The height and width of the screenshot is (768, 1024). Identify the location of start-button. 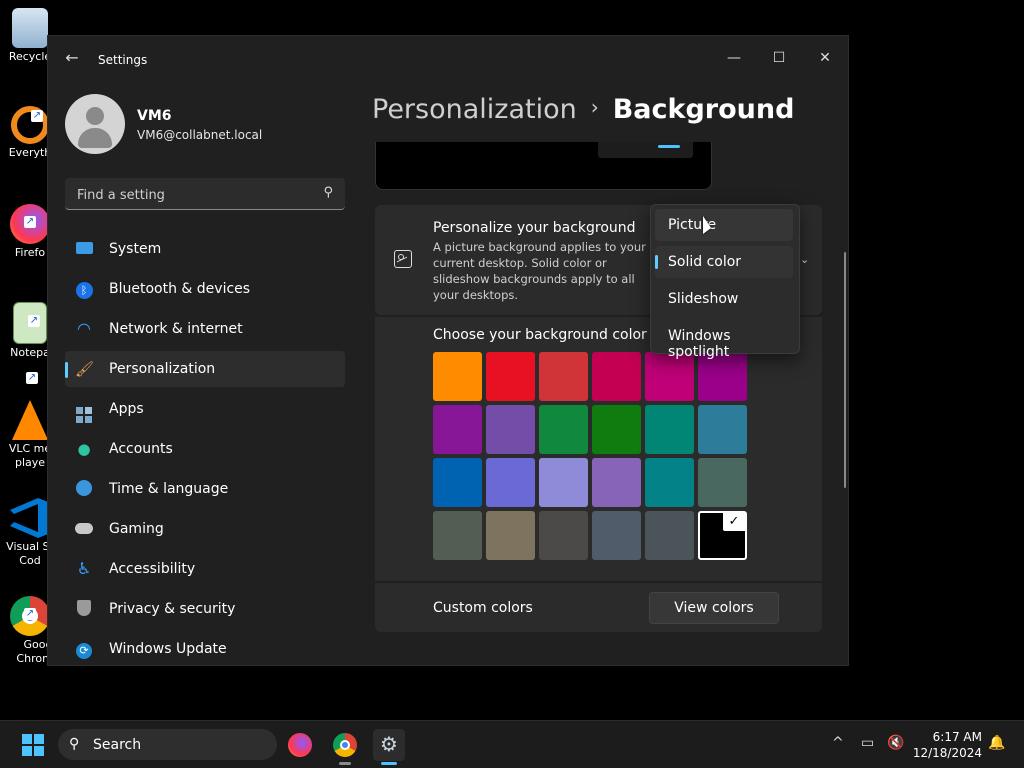
(33, 745).